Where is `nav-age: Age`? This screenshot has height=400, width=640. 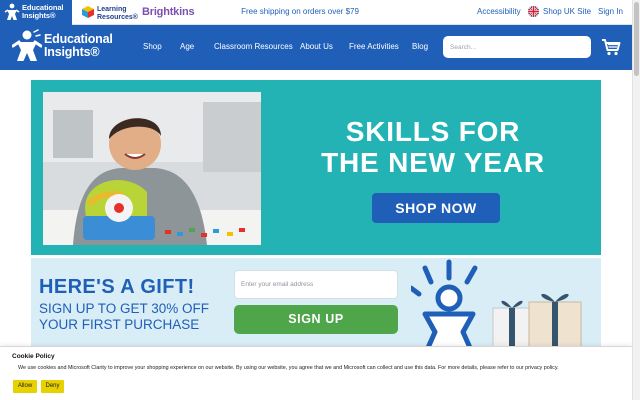
nav-age: Age is located at coordinates (187, 46).